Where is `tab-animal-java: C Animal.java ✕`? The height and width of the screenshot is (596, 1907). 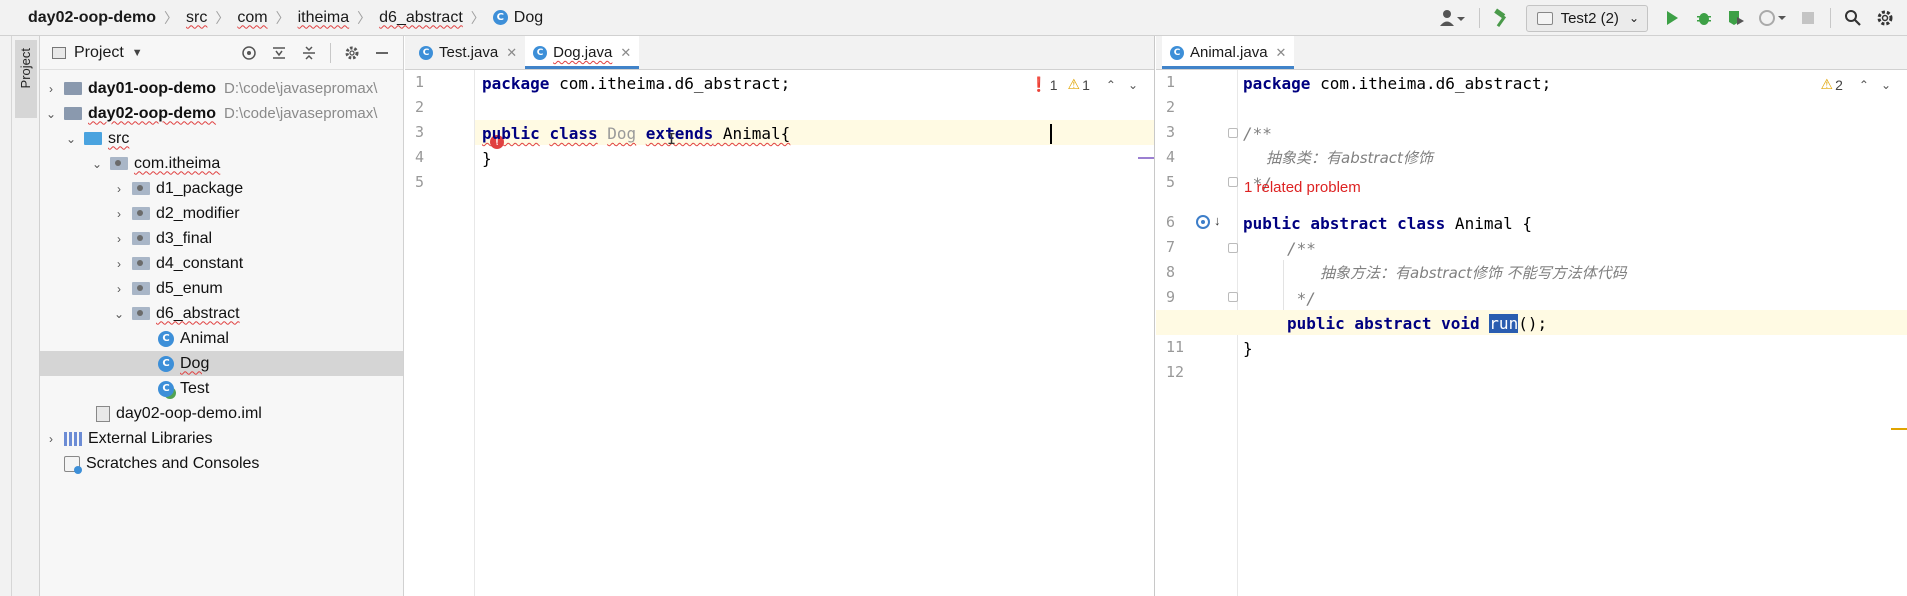 tab-animal-java: C Animal.java ✕ is located at coordinates (1228, 52).